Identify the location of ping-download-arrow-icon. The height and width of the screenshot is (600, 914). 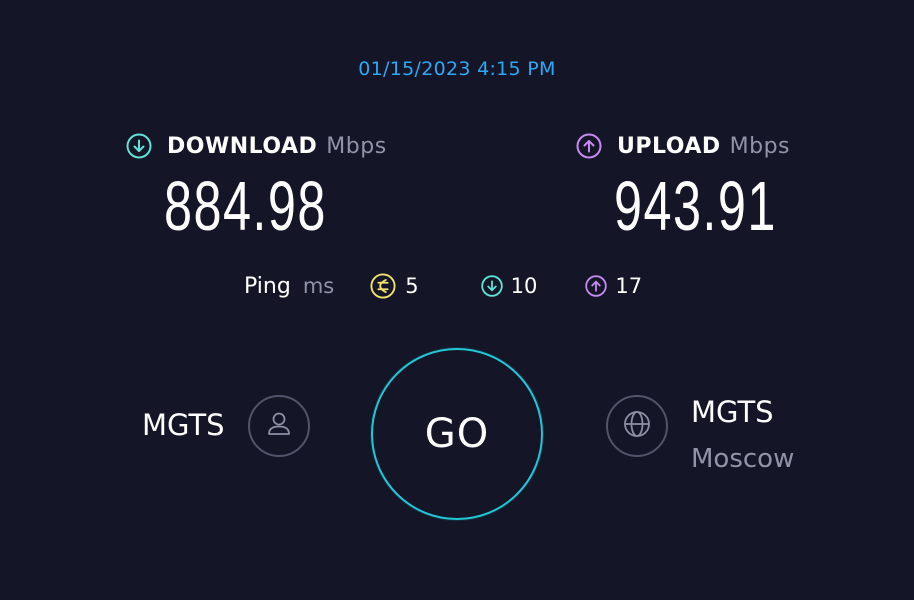
(492, 286).